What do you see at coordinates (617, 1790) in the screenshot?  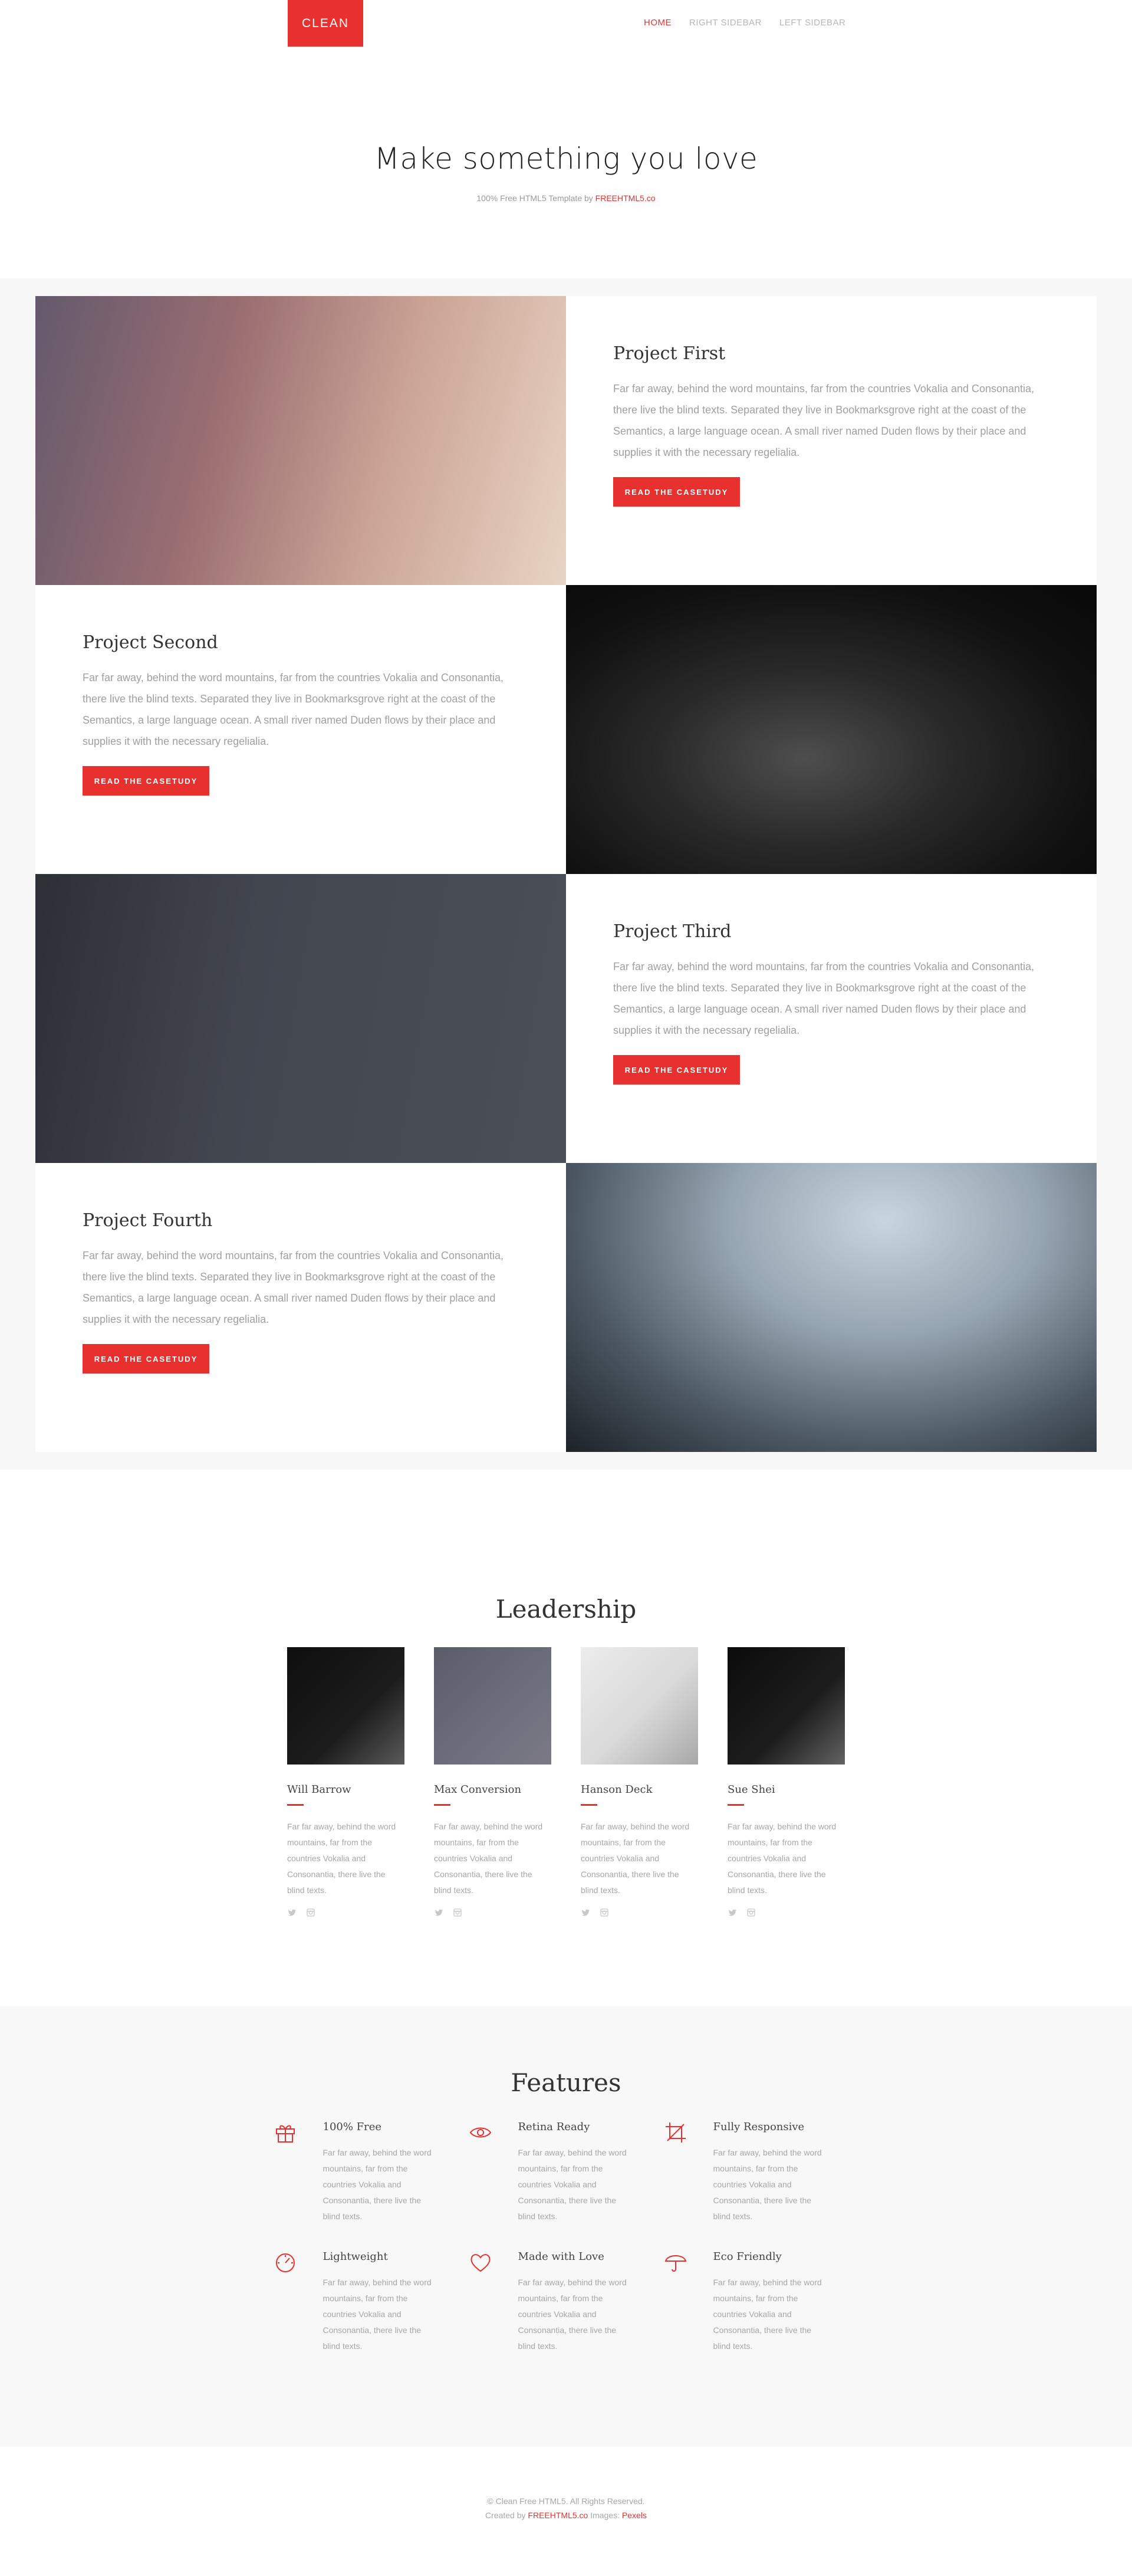 I see `member-name: Hanson Deck` at bounding box center [617, 1790].